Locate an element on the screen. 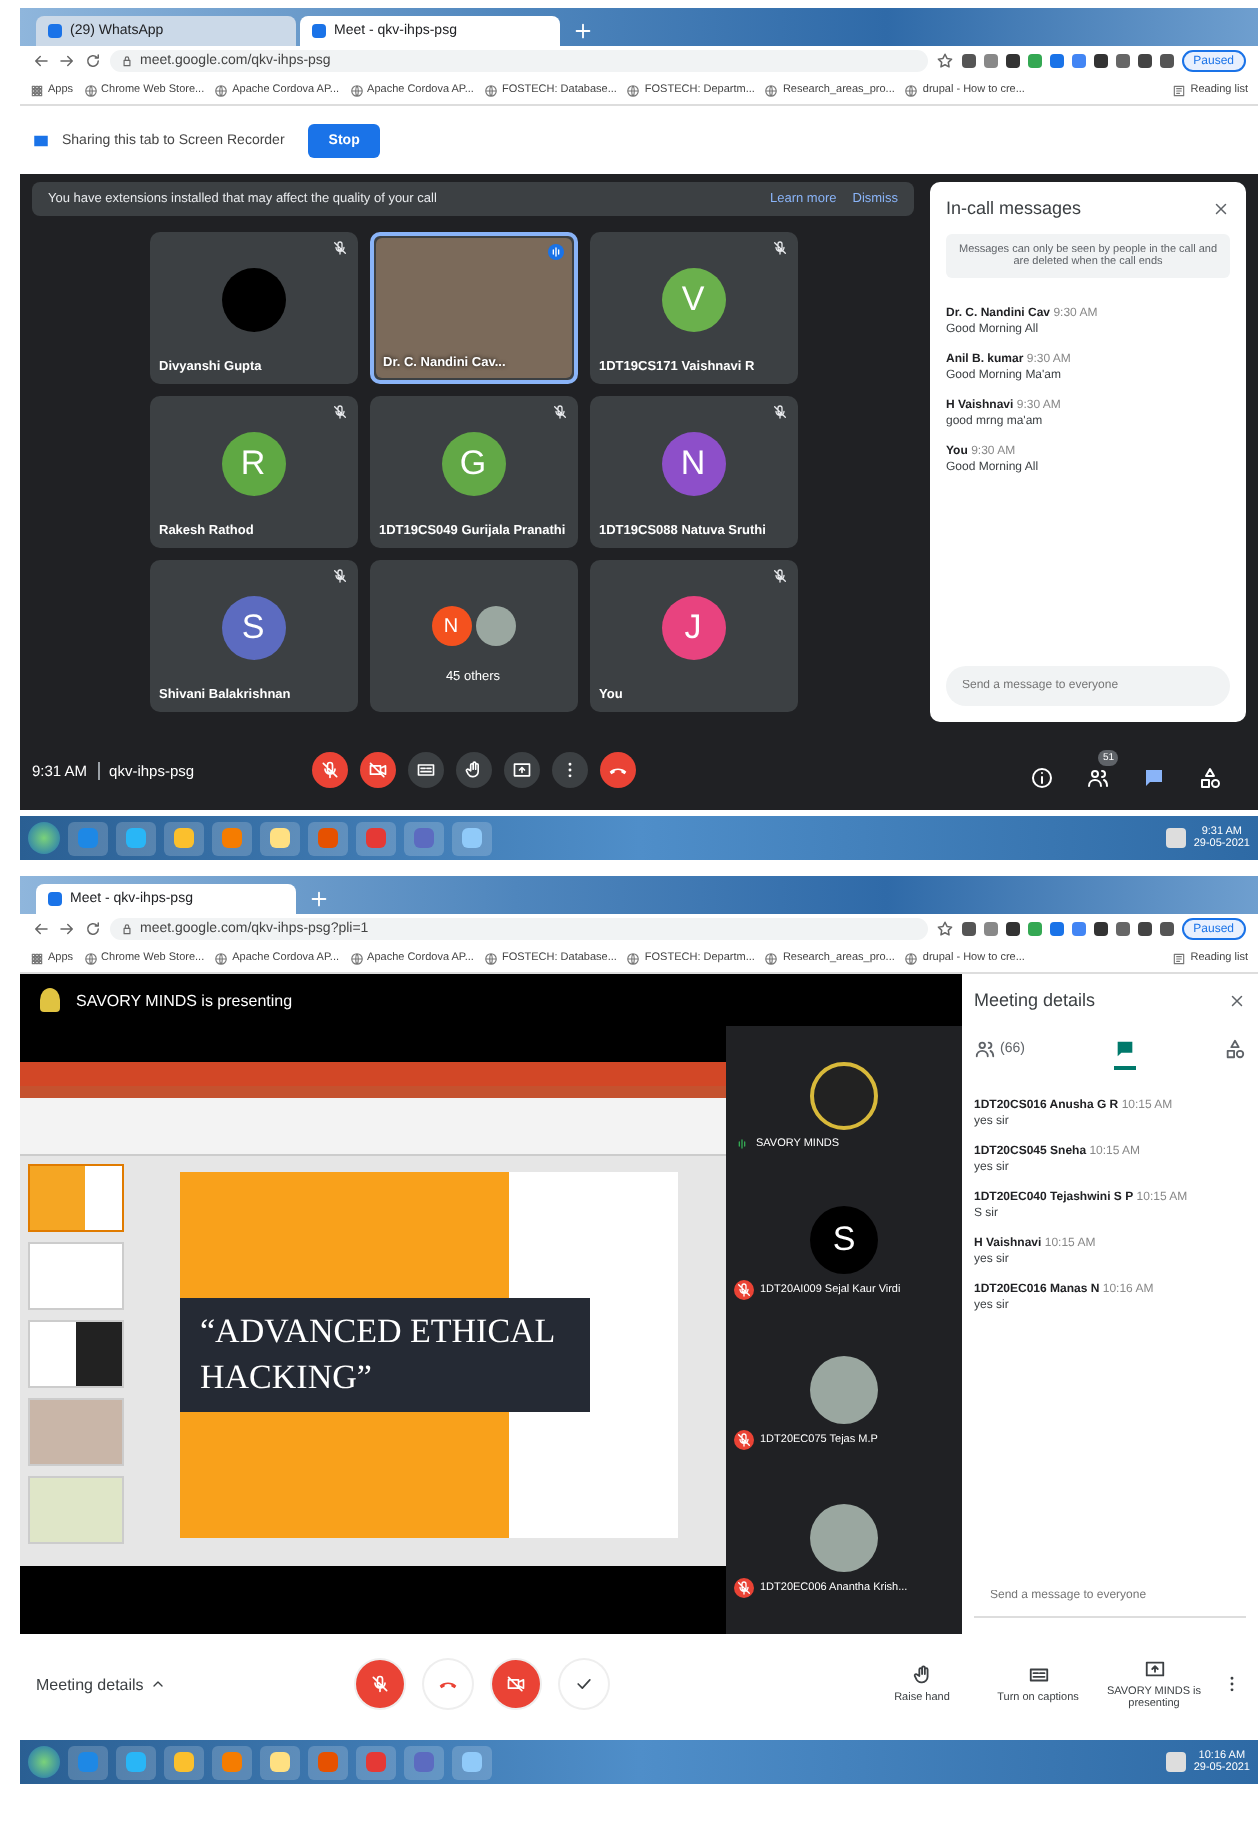 The image size is (1258, 1830). logo-placeholder is located at coordinates (844, 1095).